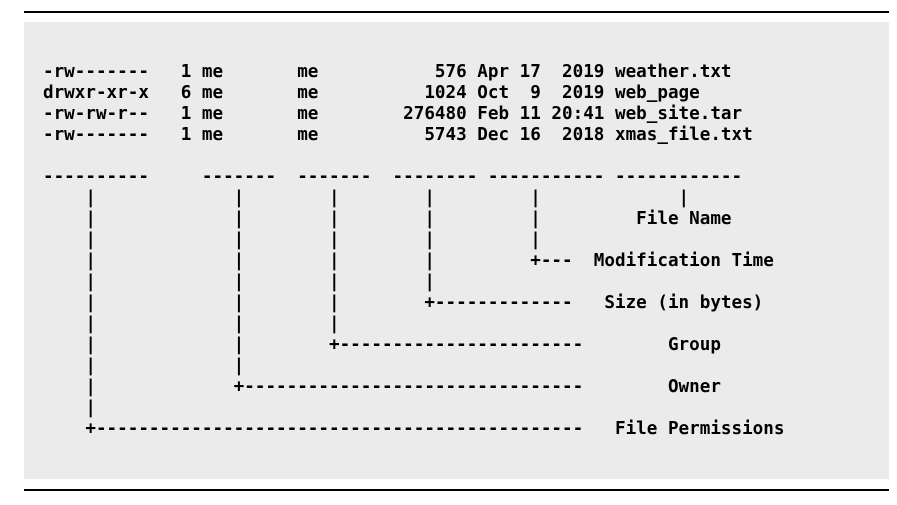 This screenshot has width=897, height=505. I want to click on diagram-line: |, so click(69, 408).